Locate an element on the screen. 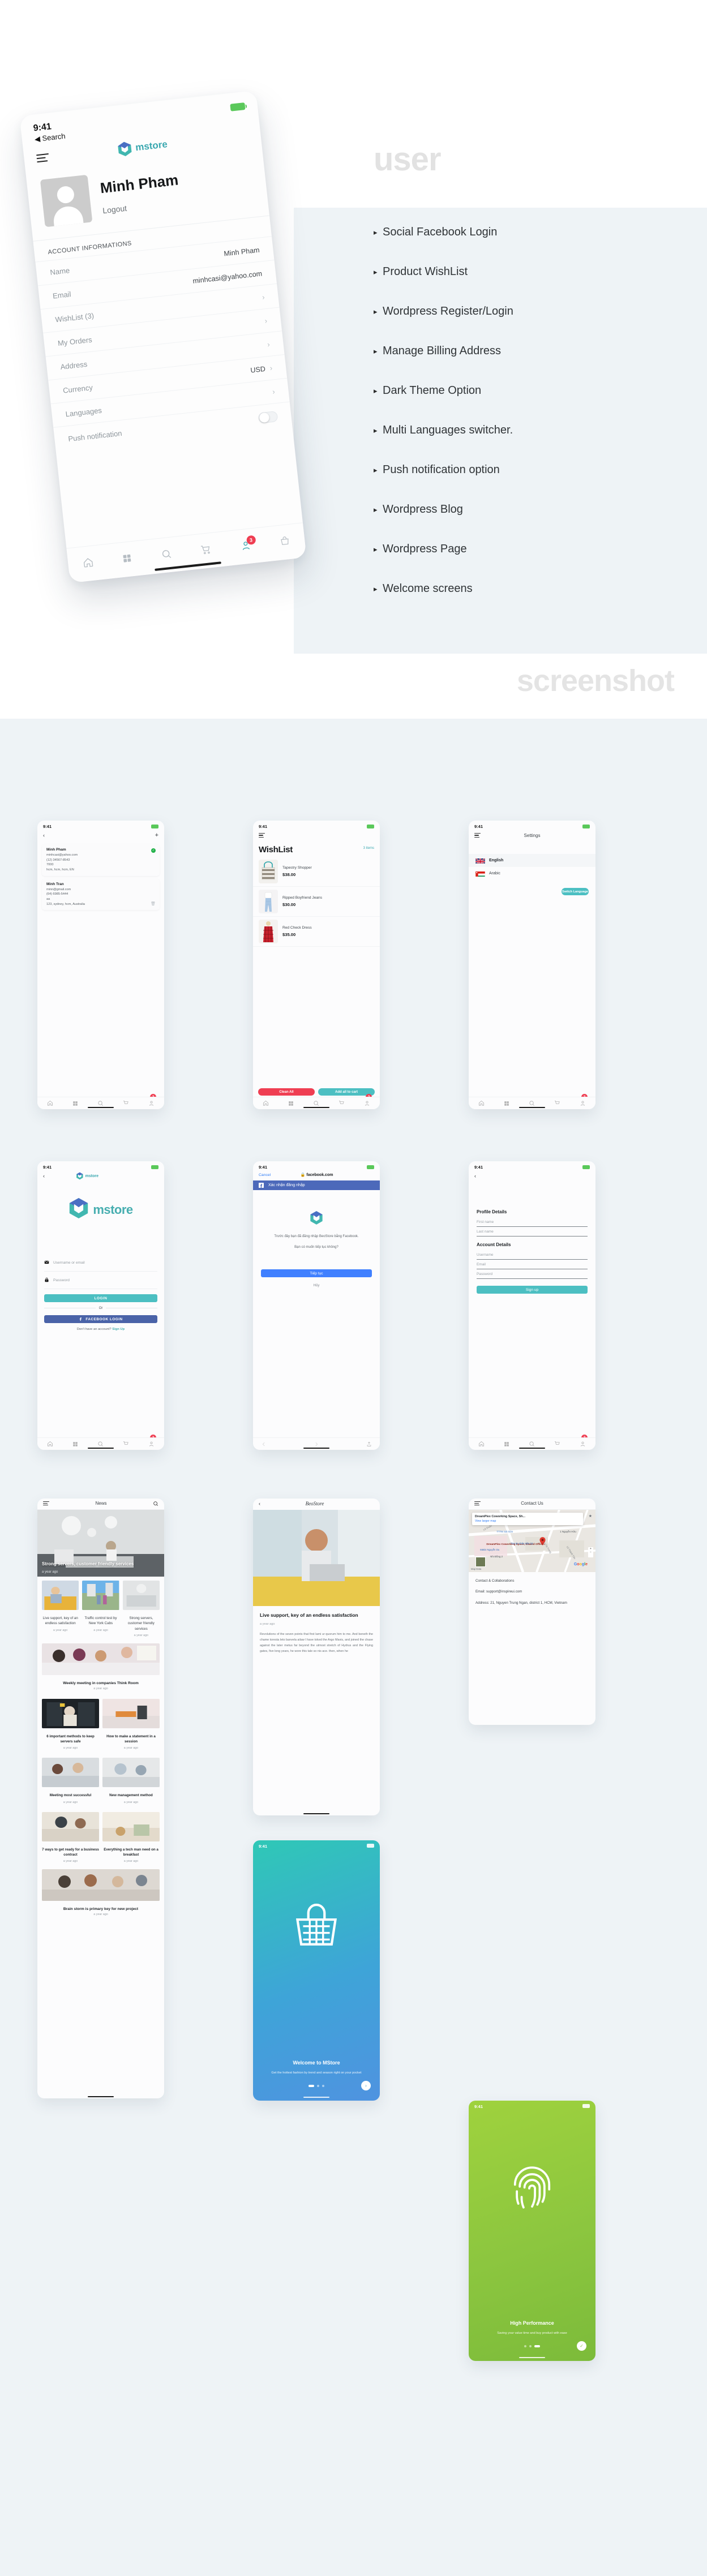  news-title: Meeting most successful is located at coordinates (70, 1795).